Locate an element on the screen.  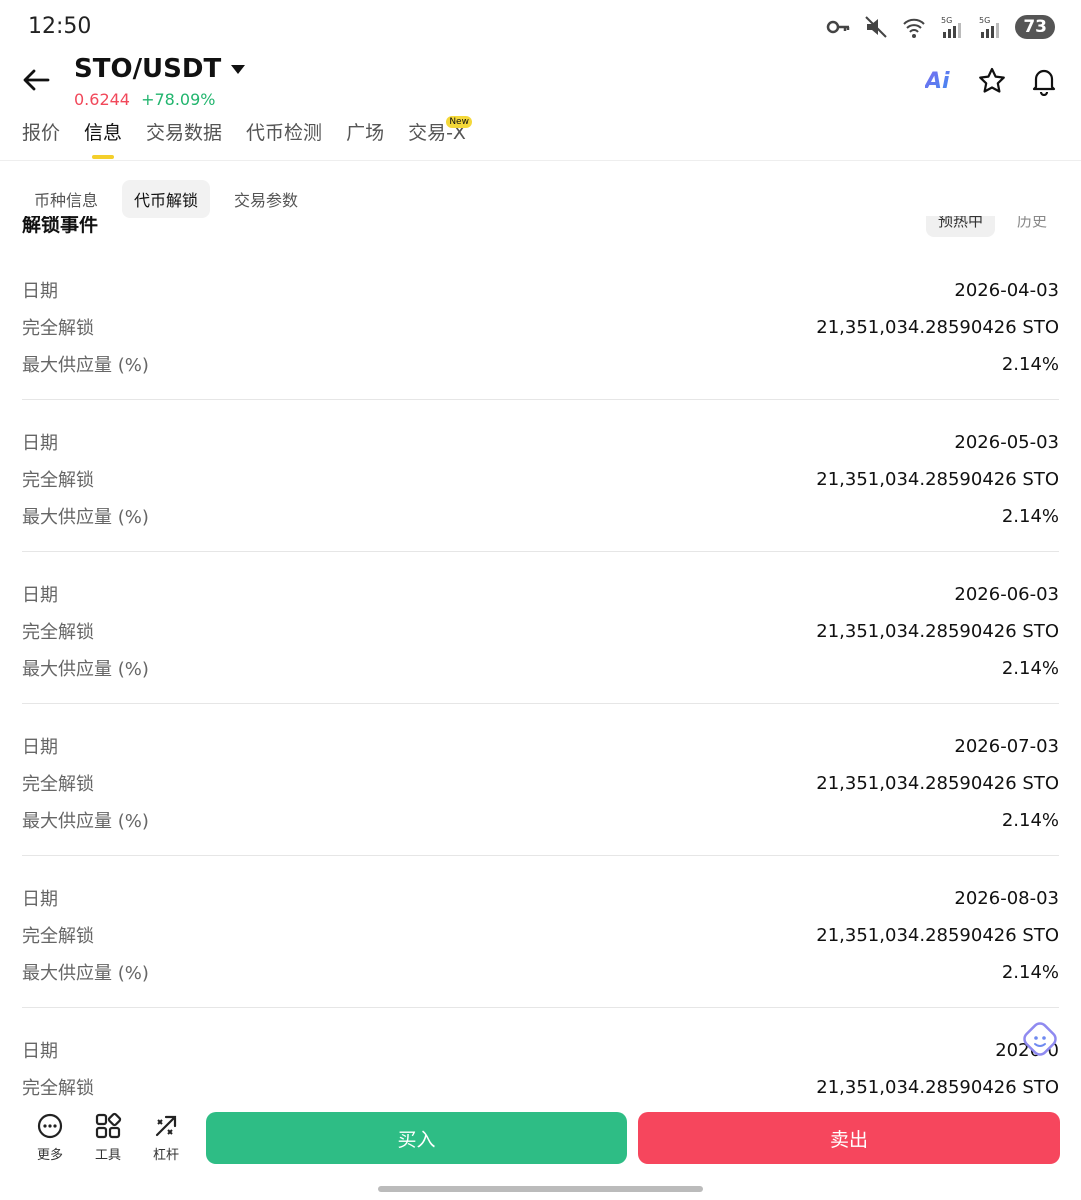
date-row: 日期 2026-08-03 is located at coordinates (540, 898).